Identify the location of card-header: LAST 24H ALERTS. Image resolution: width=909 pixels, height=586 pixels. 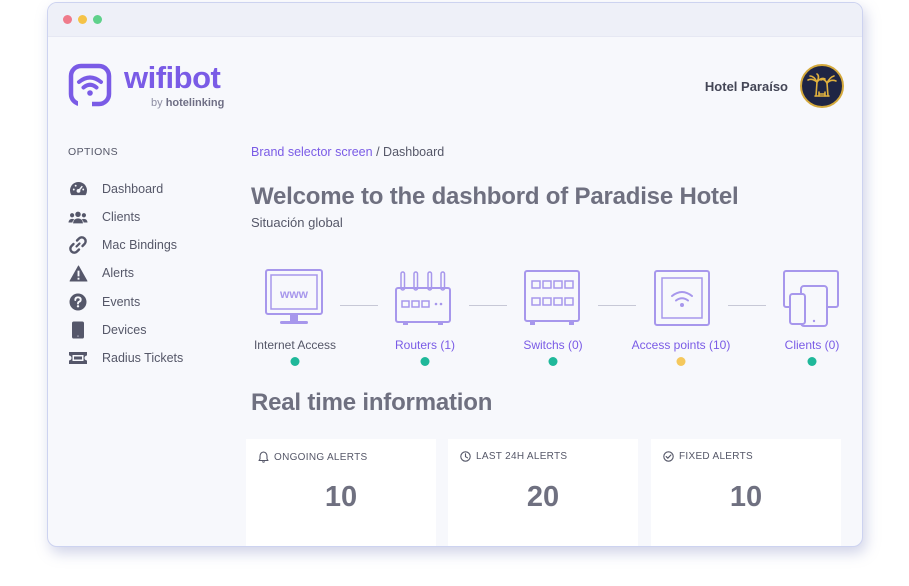
(513, 456).